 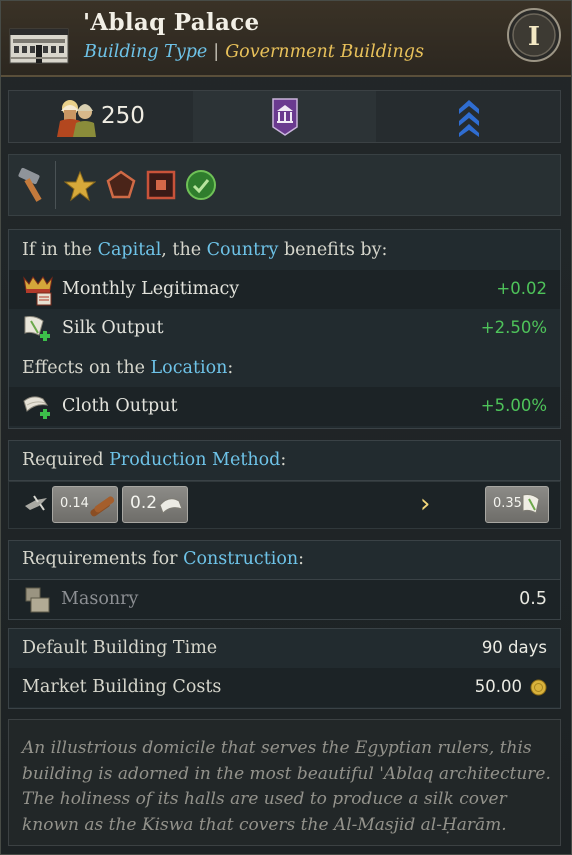 What do you see at coordinates (240, 559) in the screenshot?
I see `construction-link: Construction` at bounding box center [240, 559].